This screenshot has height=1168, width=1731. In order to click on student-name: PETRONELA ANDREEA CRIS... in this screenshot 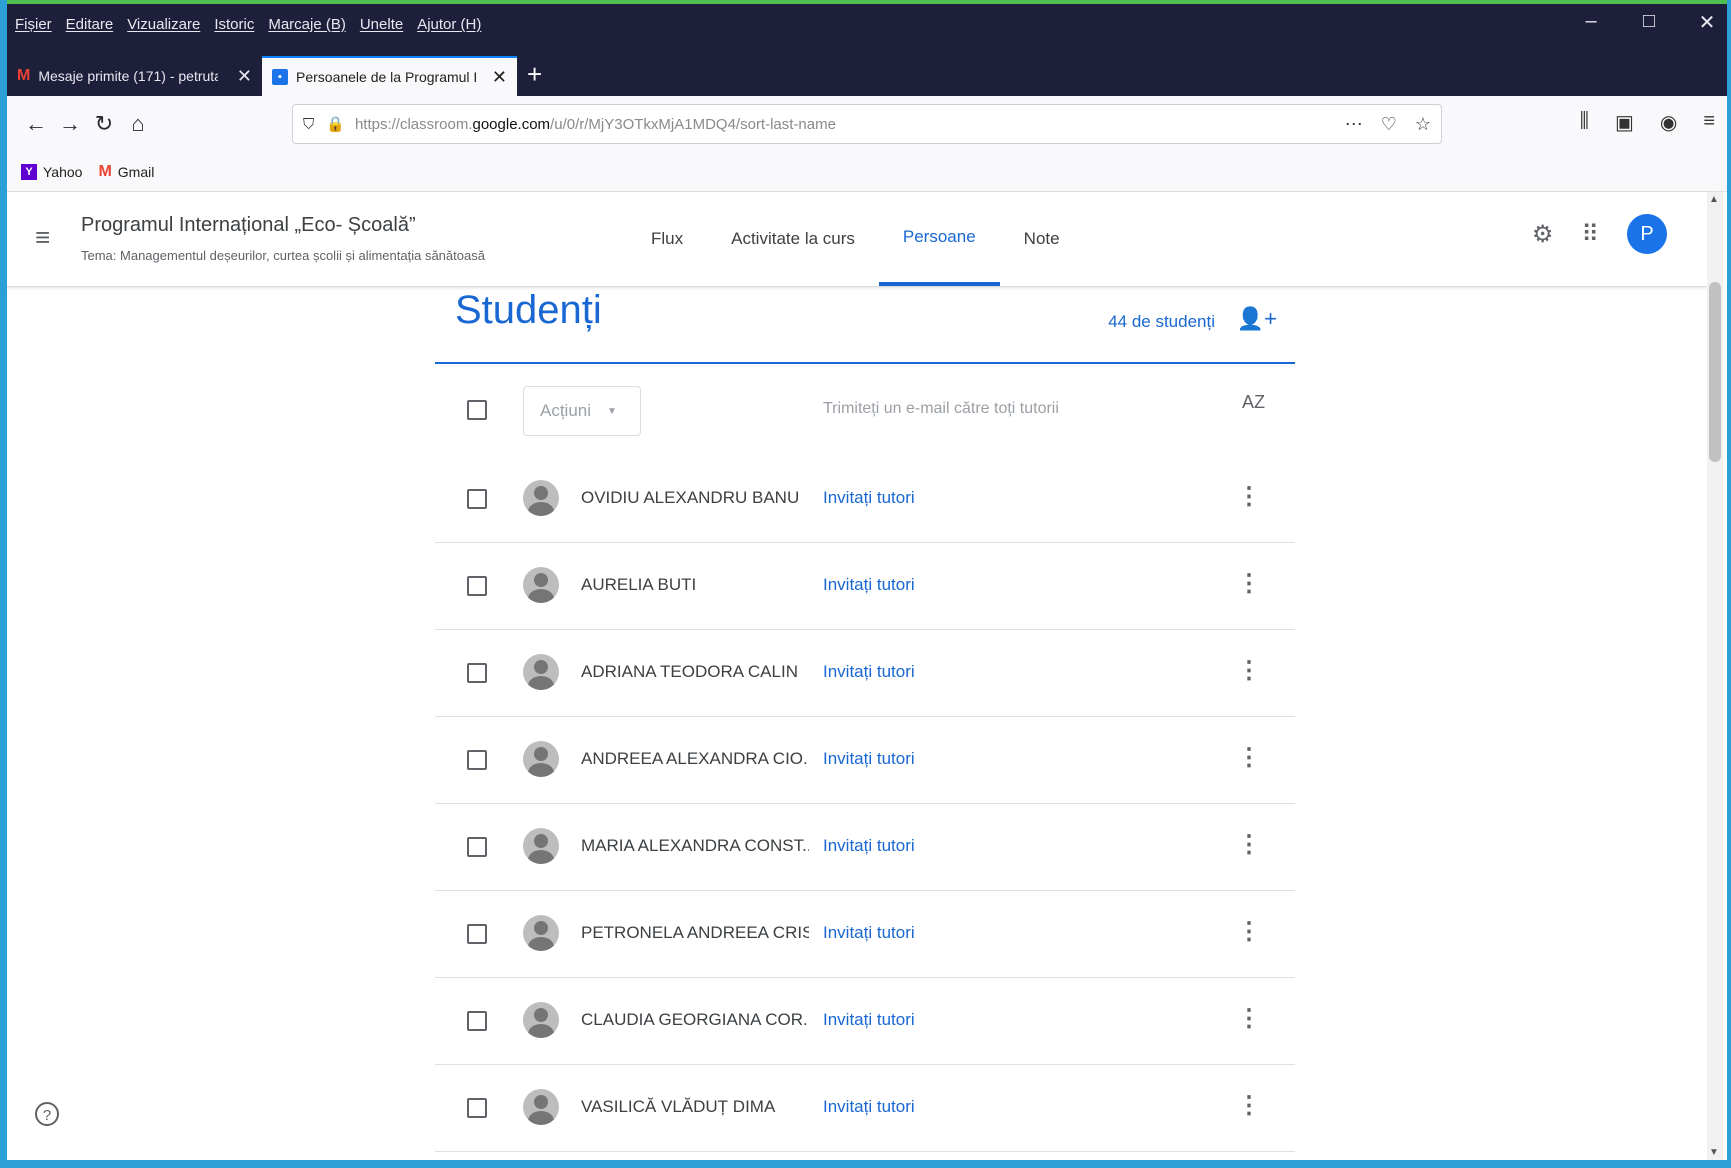, I will do `click(695, 932)`.